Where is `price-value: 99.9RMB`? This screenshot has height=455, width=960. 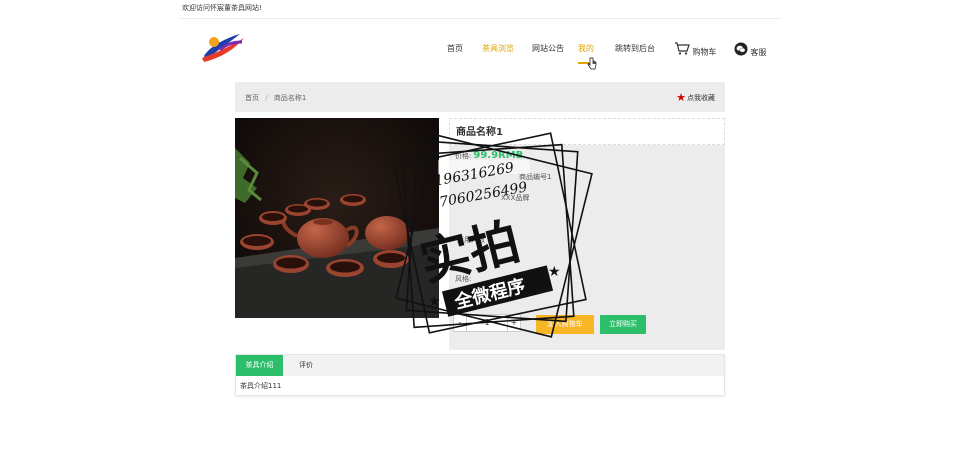
price-value: 99.9RMB is located at coordinates (498, 155).